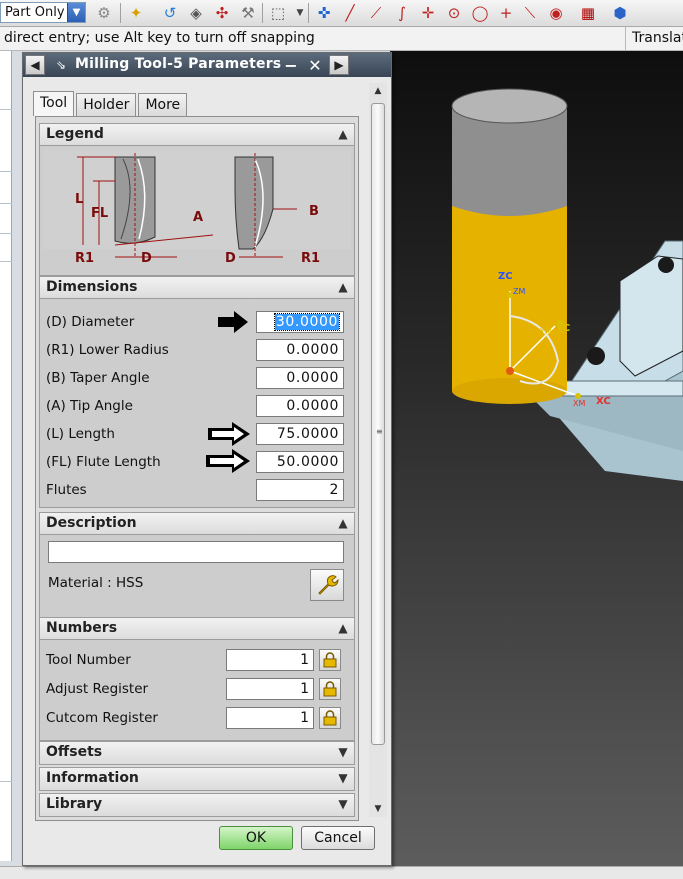  Describe the element at coordinates (324, 13) in the screenshot. I see `point-icon: ✜` at that location.